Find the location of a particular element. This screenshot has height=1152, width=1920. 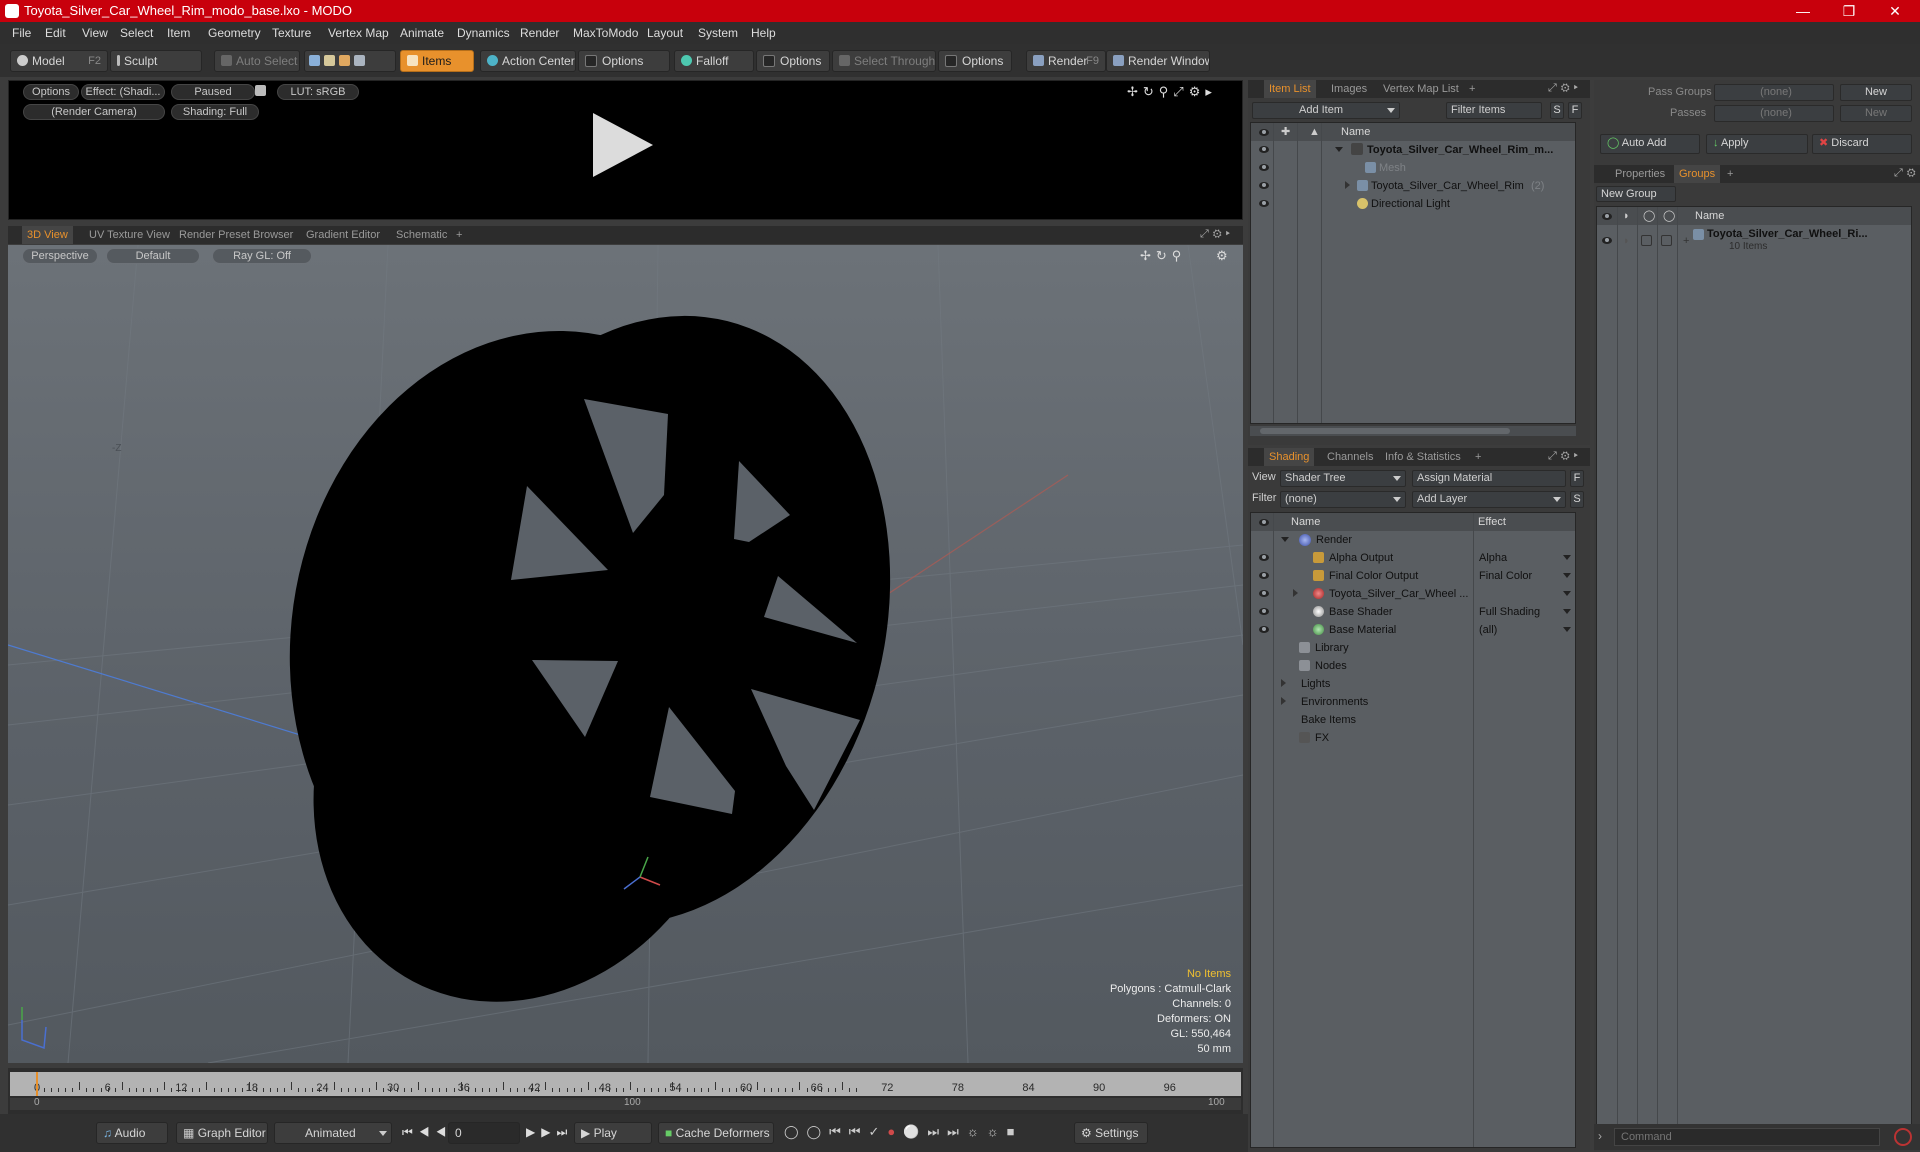

items-mode-button: Items is located at coordinates (437, 61).